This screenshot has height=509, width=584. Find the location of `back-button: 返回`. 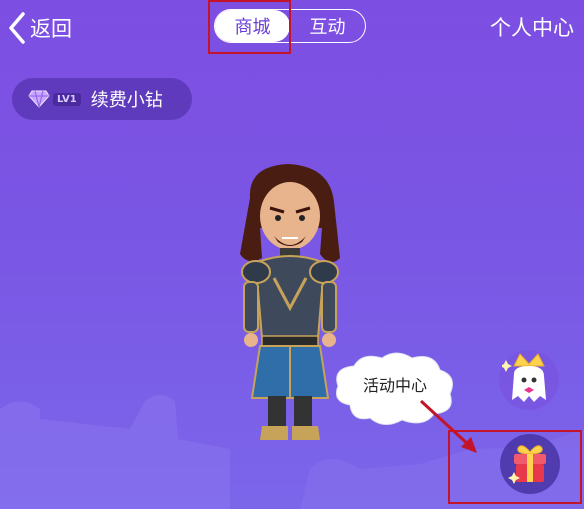

back-button: 返回 is located at coordinates (39, 28).